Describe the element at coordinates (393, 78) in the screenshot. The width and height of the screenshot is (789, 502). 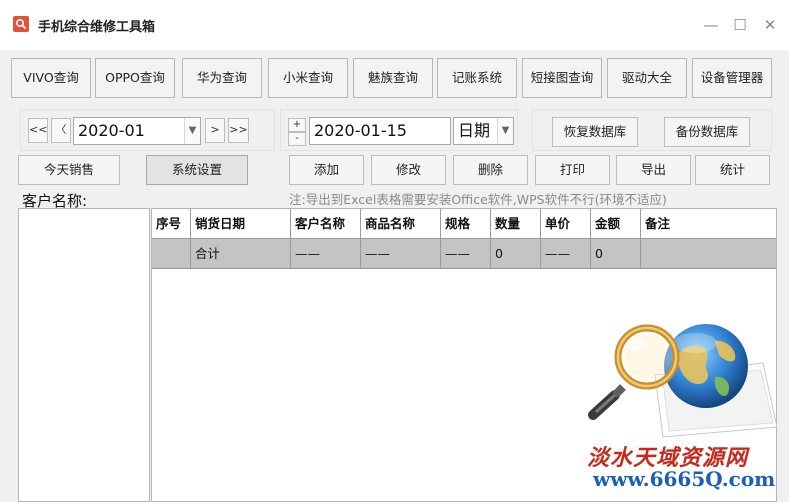
I see `meizu-query-button: 魅族查询` at that location.